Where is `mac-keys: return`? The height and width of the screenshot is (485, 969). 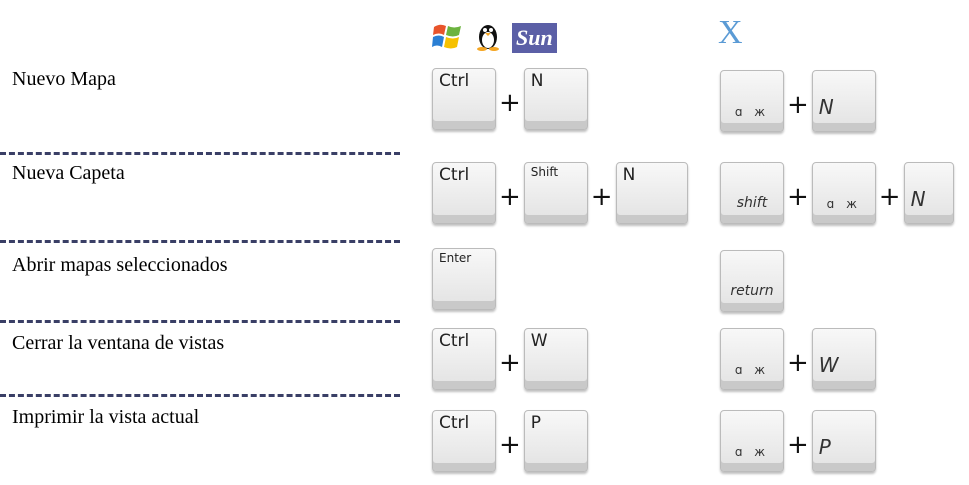
mac-keys: return is located at coordinates (752, 281).